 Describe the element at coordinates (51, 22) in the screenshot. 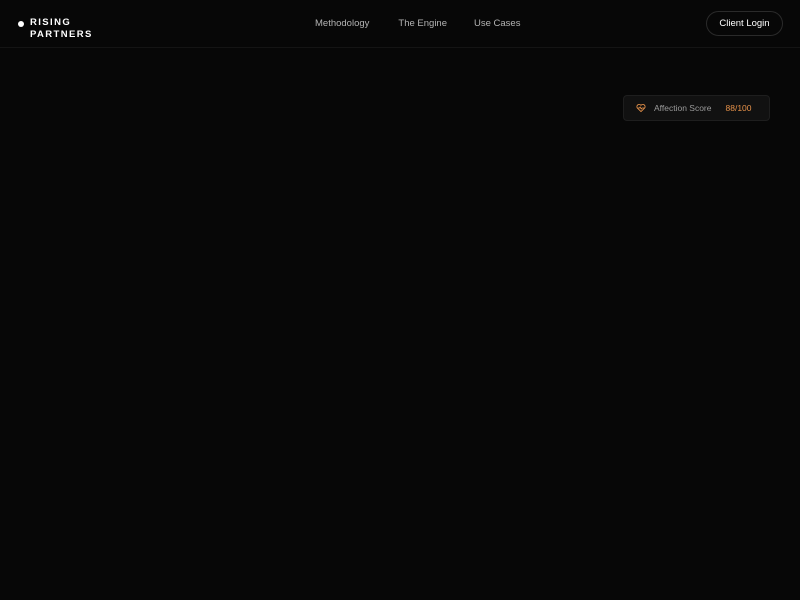

I see `brand-line-1: RISING` at that location.